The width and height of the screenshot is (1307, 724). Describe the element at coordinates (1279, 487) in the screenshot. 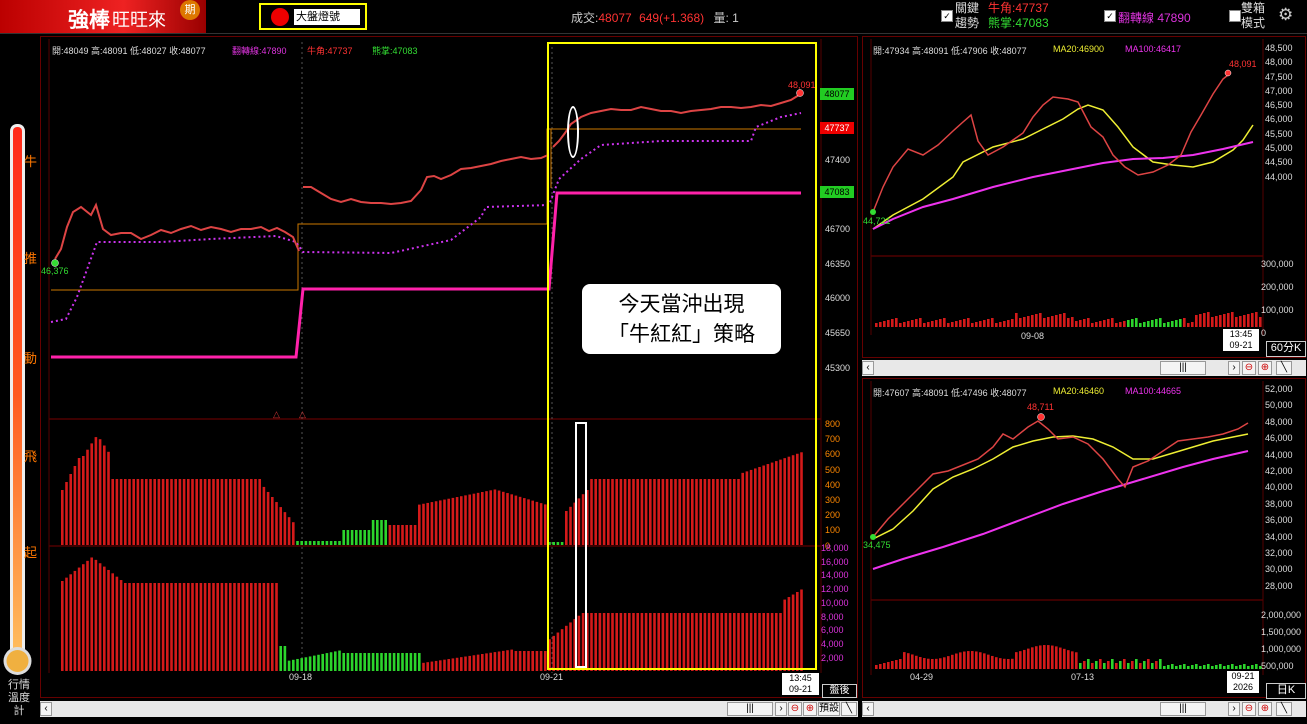

I see `price-tick: 40,000` at that location.